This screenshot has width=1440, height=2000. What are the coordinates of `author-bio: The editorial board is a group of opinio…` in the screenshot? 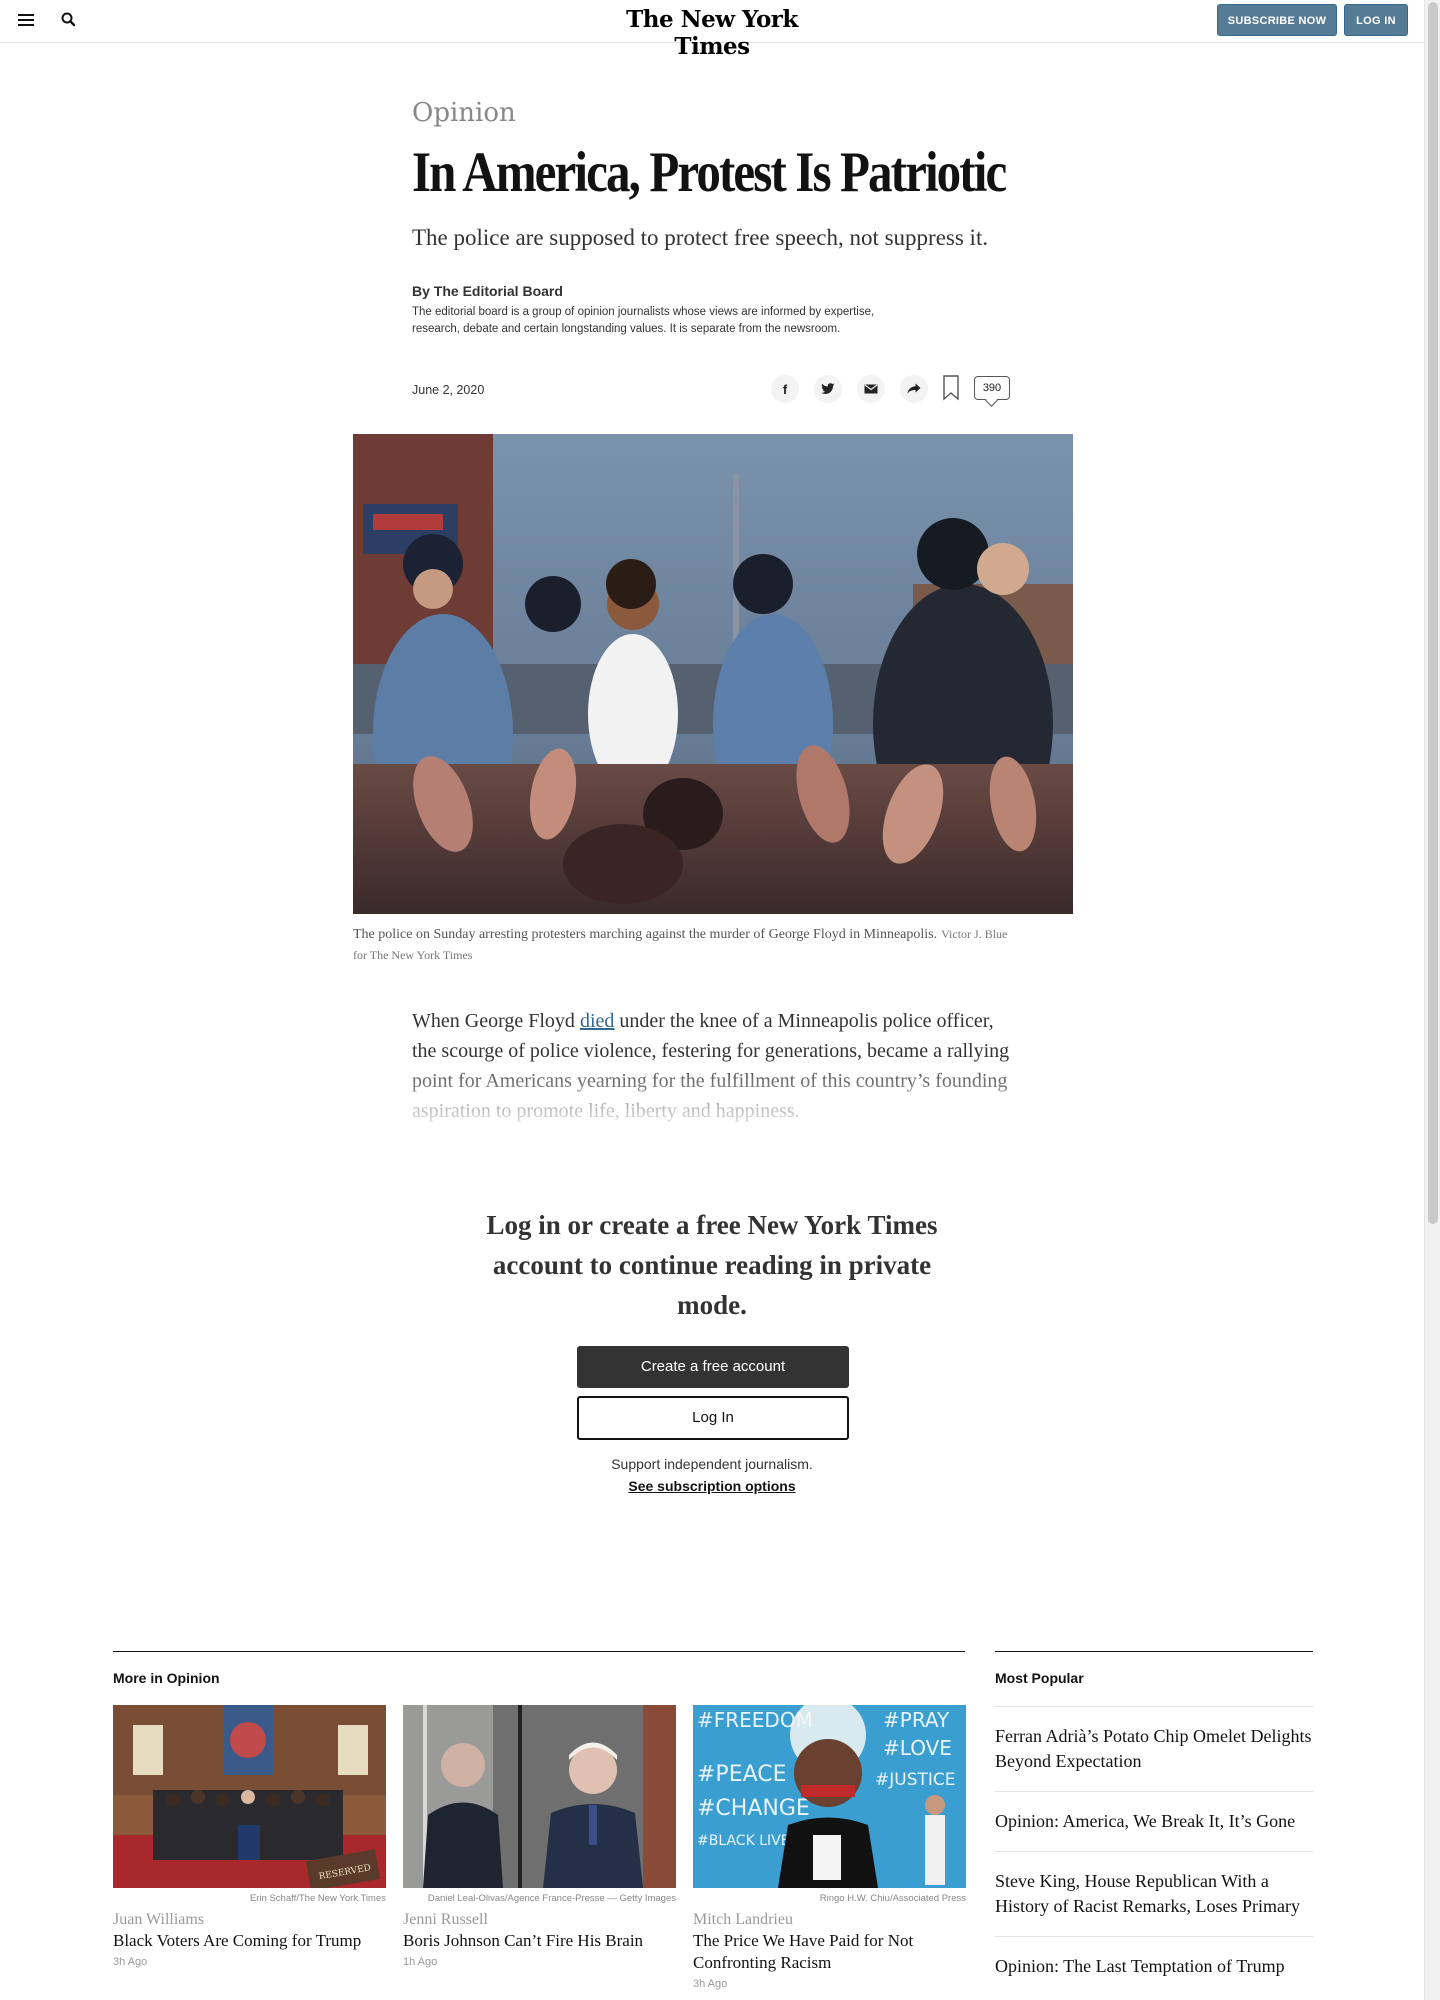 It's located at (643, 320).